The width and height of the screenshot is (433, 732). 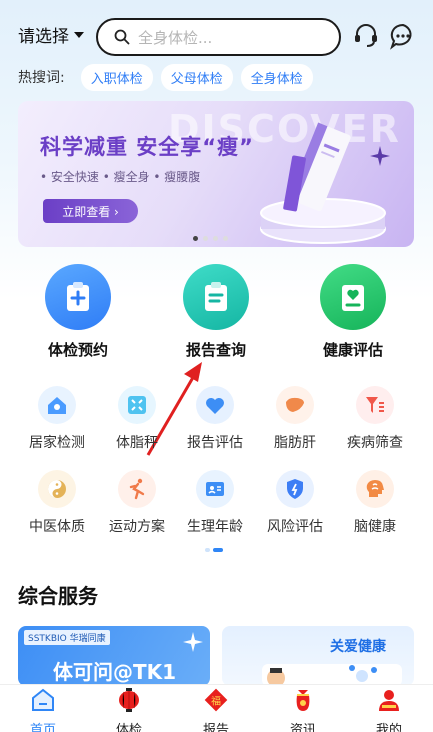 I want to click on grid-label: 生理年龄, so click(x=215, y=527).